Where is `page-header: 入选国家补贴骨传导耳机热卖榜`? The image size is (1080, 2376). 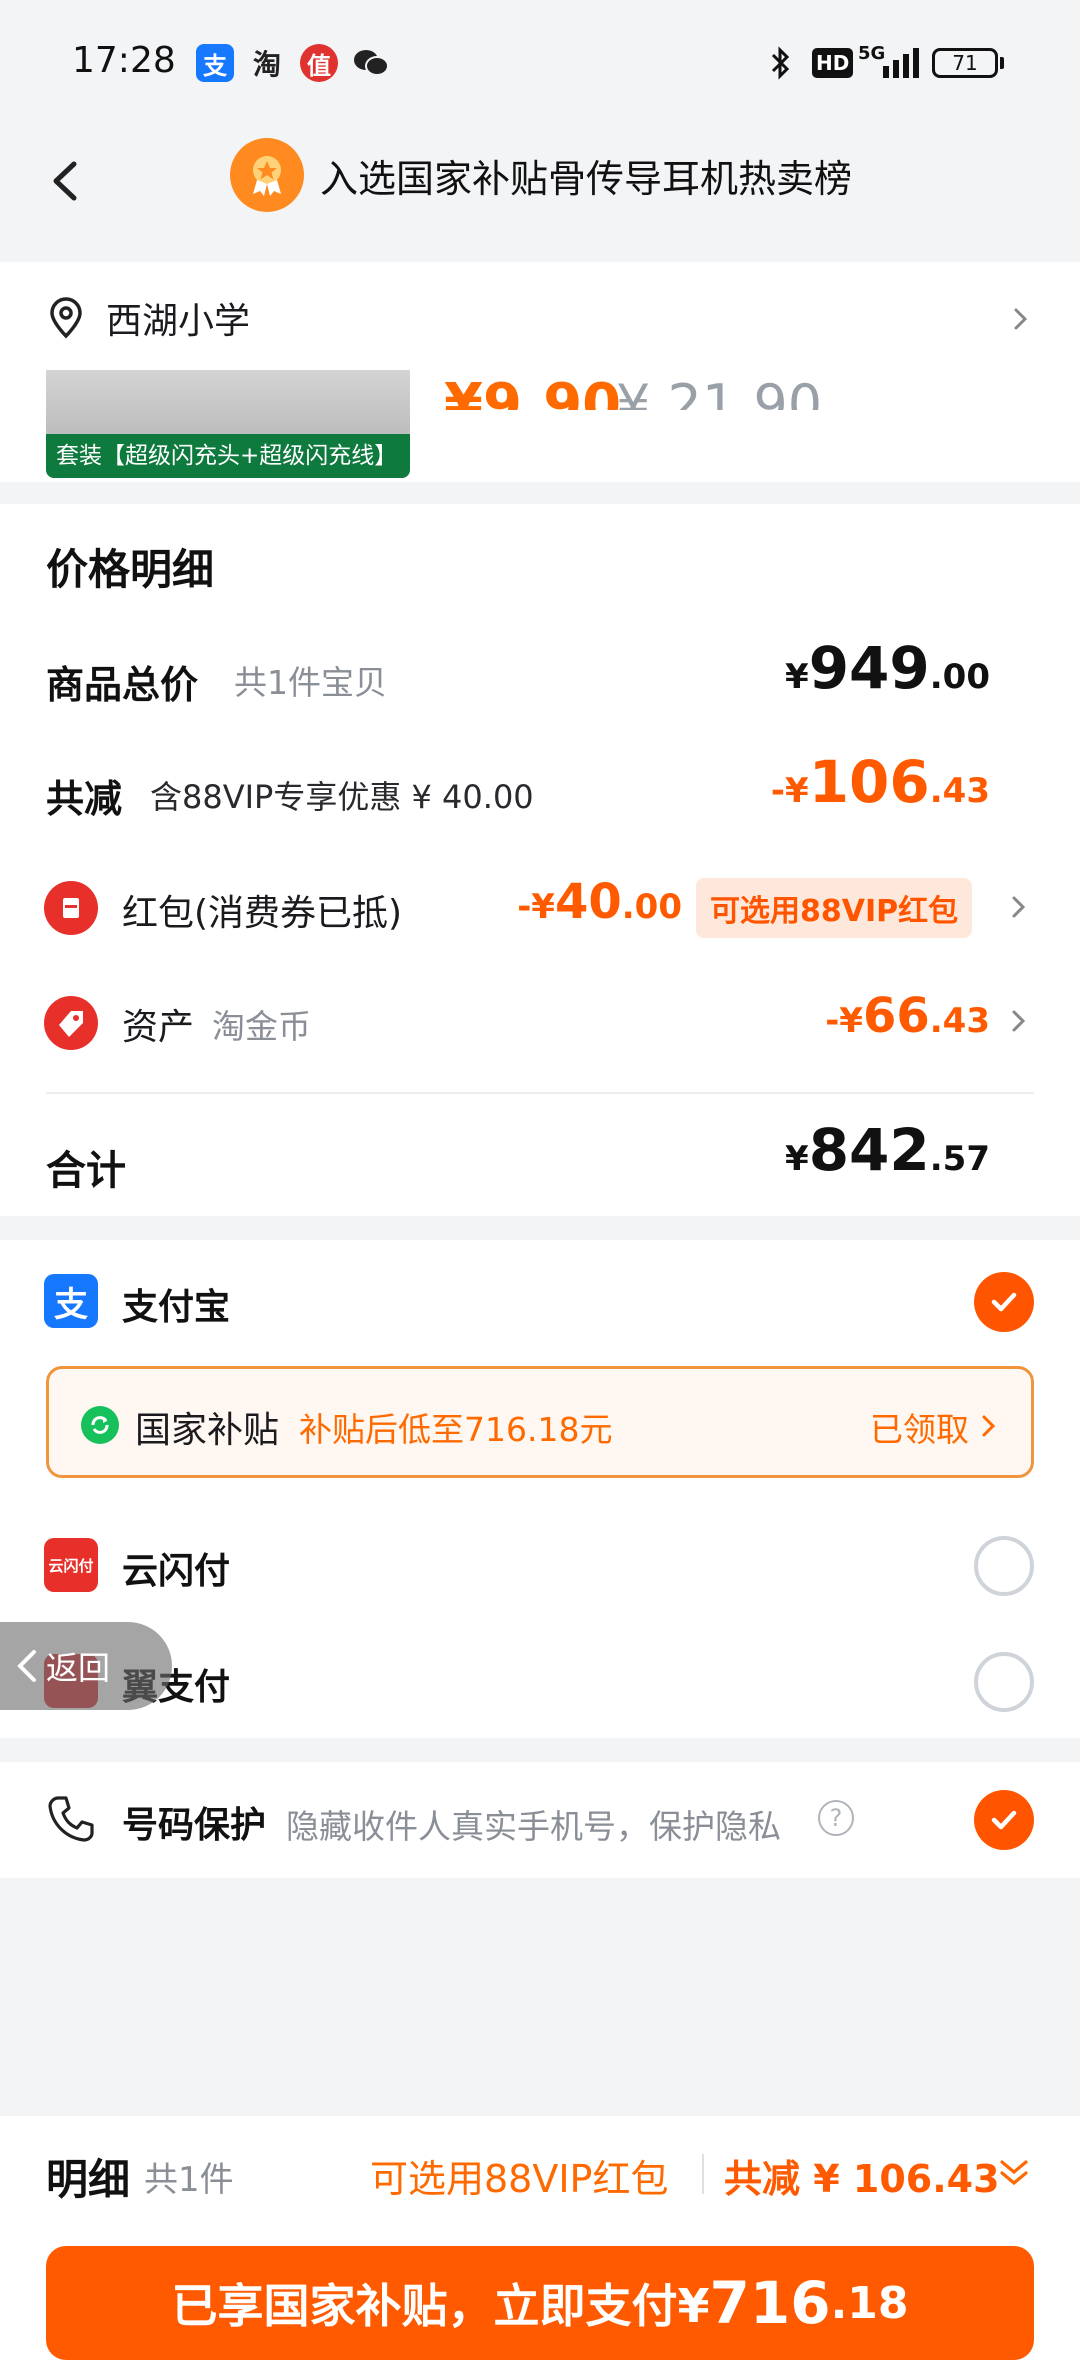
page-header: 入选国家补贴骨传导耳机热卖榜 is located at coordinates (540, 190).